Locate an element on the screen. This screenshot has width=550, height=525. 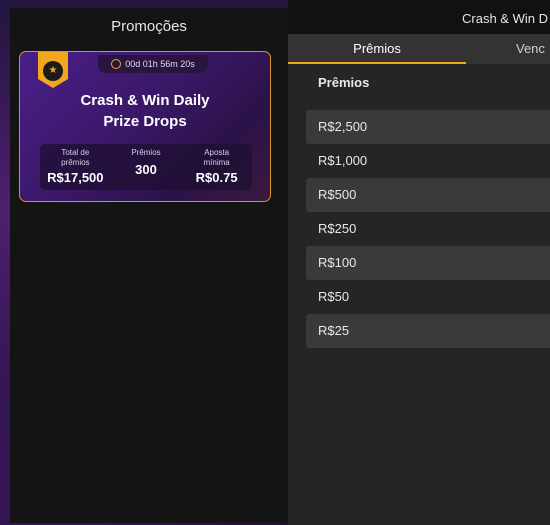
prize-row: R$100 is located at coordinates (428, 263).